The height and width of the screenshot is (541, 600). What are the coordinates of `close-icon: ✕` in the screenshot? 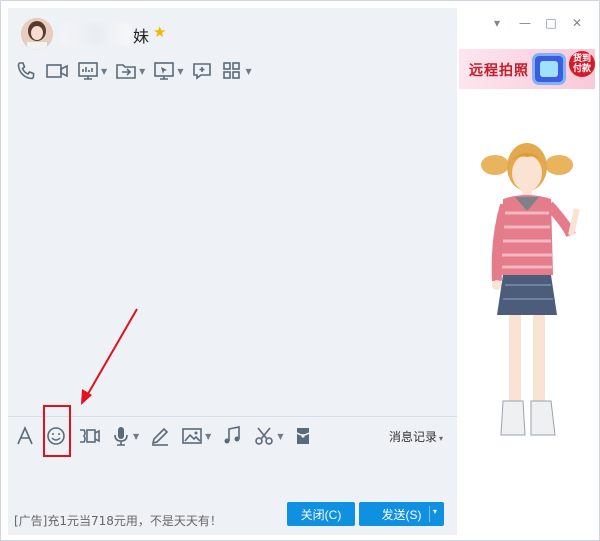 It's located at (577, 23).